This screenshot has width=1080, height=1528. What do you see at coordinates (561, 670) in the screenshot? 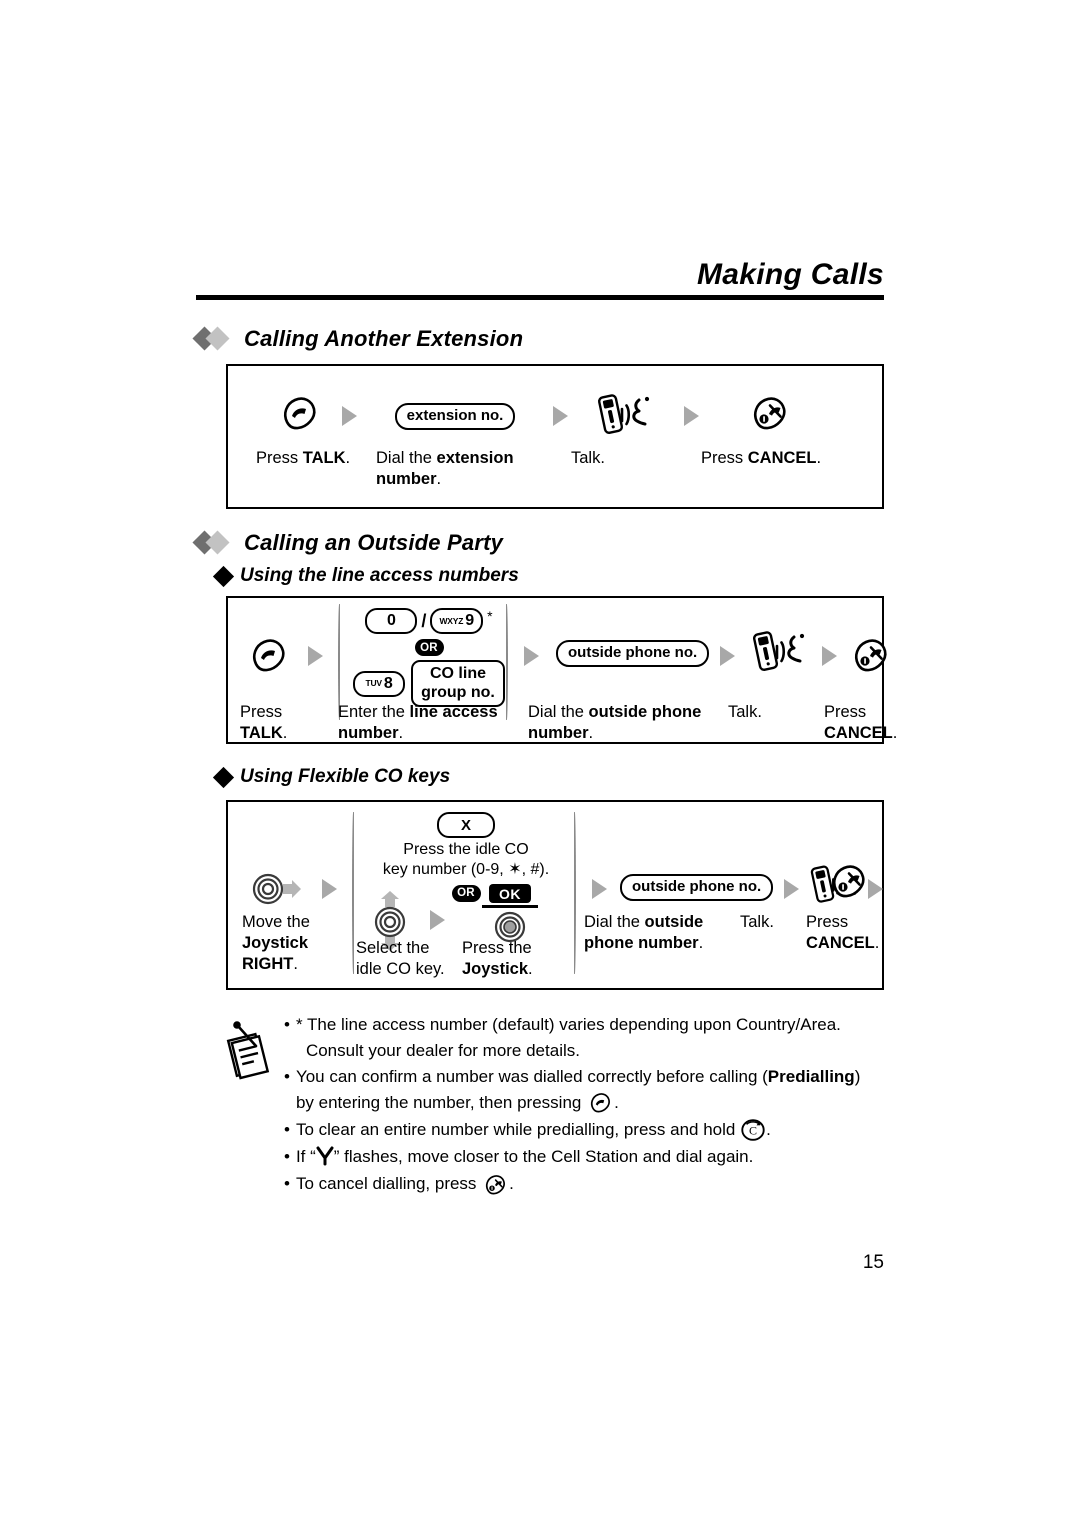
I see `flow-diagram-line-access: 0 / WXYZ9 * OR TUV8 CO line group no.` at bounding box center [561, 670].